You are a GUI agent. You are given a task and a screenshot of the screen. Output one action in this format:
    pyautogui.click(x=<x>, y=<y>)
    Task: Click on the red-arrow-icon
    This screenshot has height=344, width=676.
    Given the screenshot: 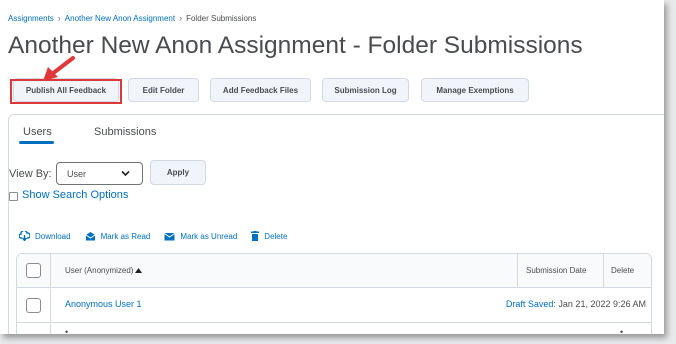 What is the action you would take?
    pyautogui.click(x=59, y=68)
    